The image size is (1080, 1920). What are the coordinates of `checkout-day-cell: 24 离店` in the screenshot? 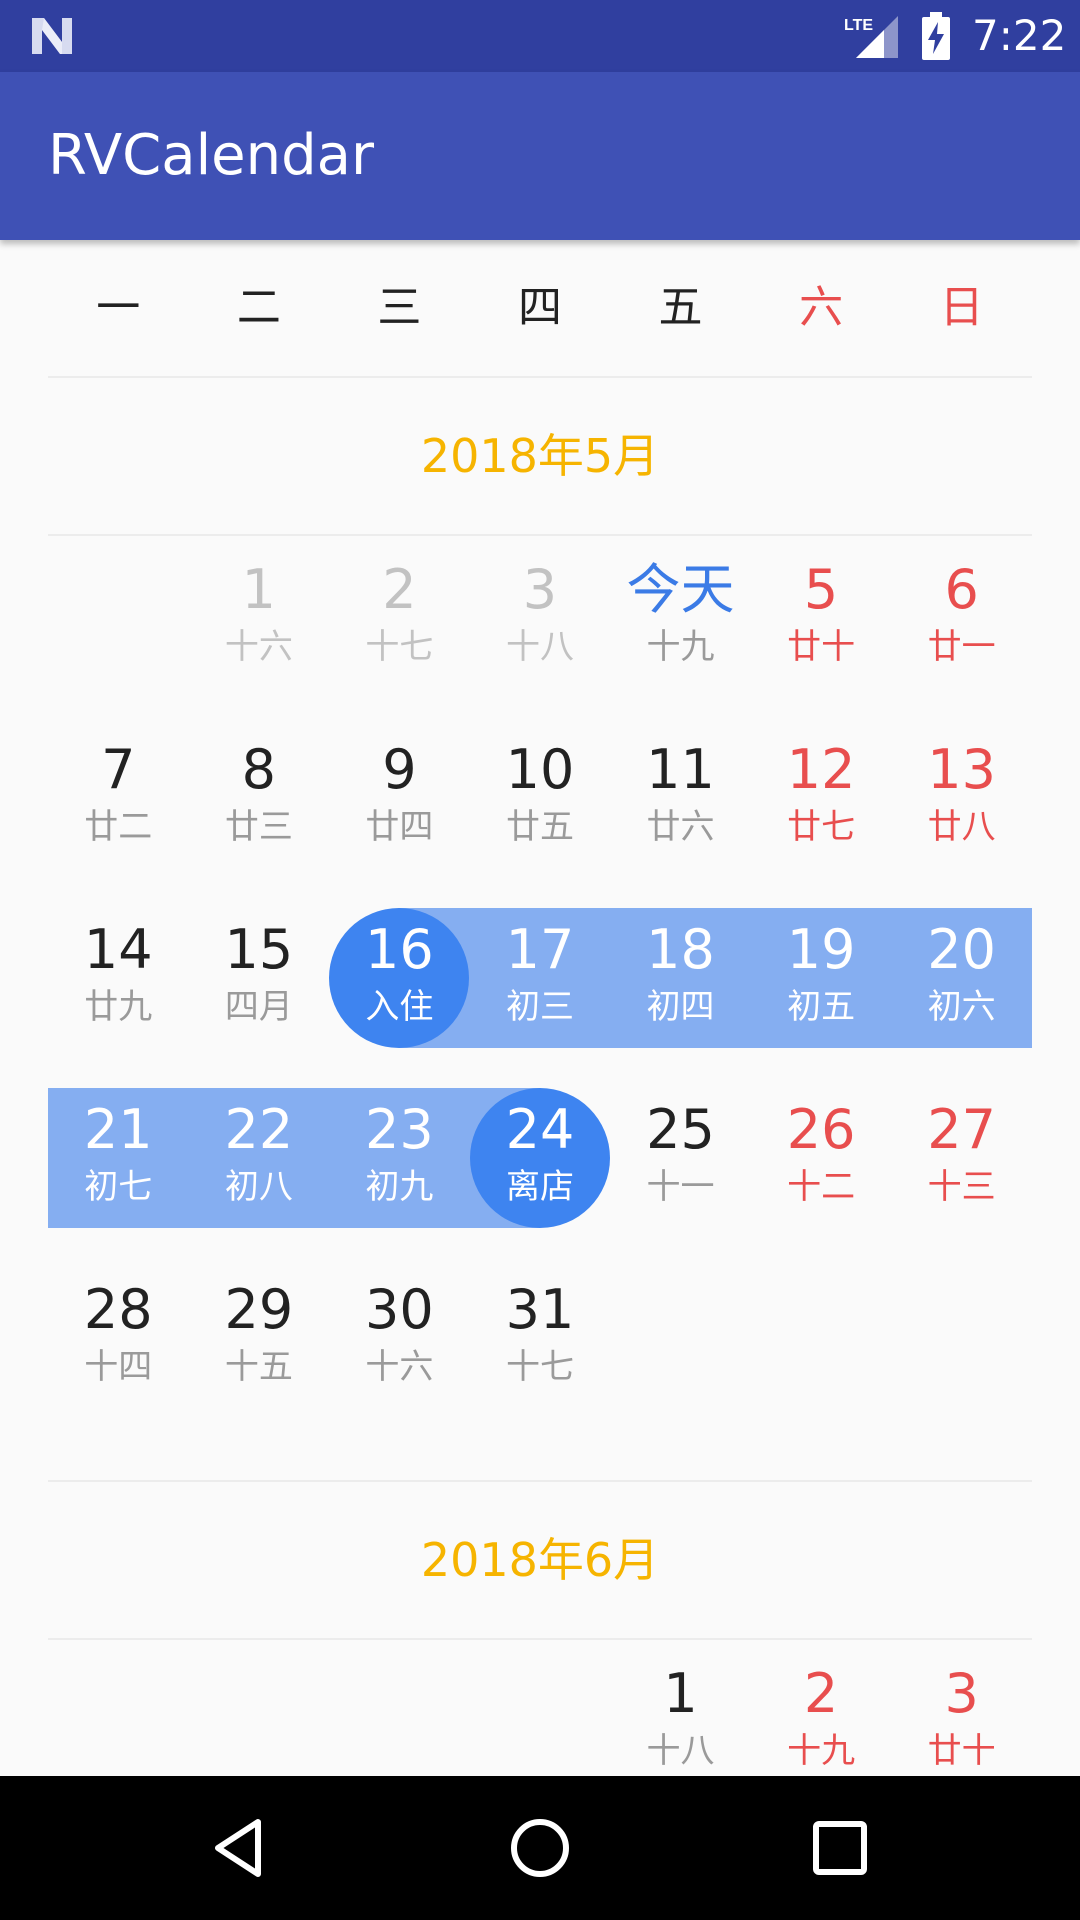 It's located at (540, 1158).